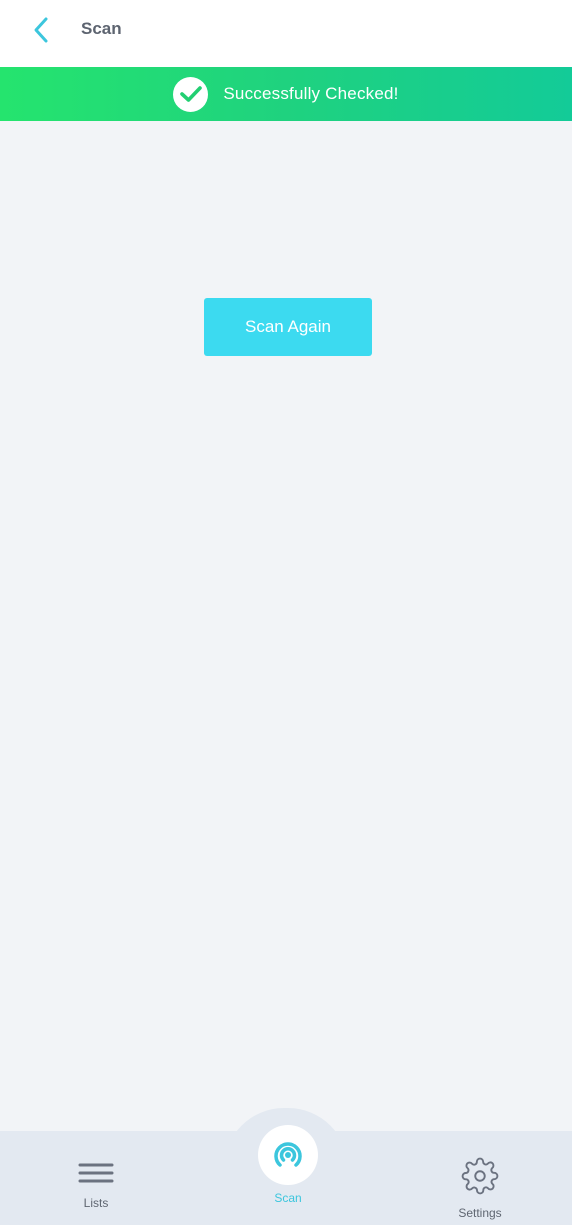 The height and width of the screenshot is (1225, 572). What do you see at coordinates (96, 1175) in the screenshot?
I see `menu-lines-icon` at bounding box center [96, 1175].